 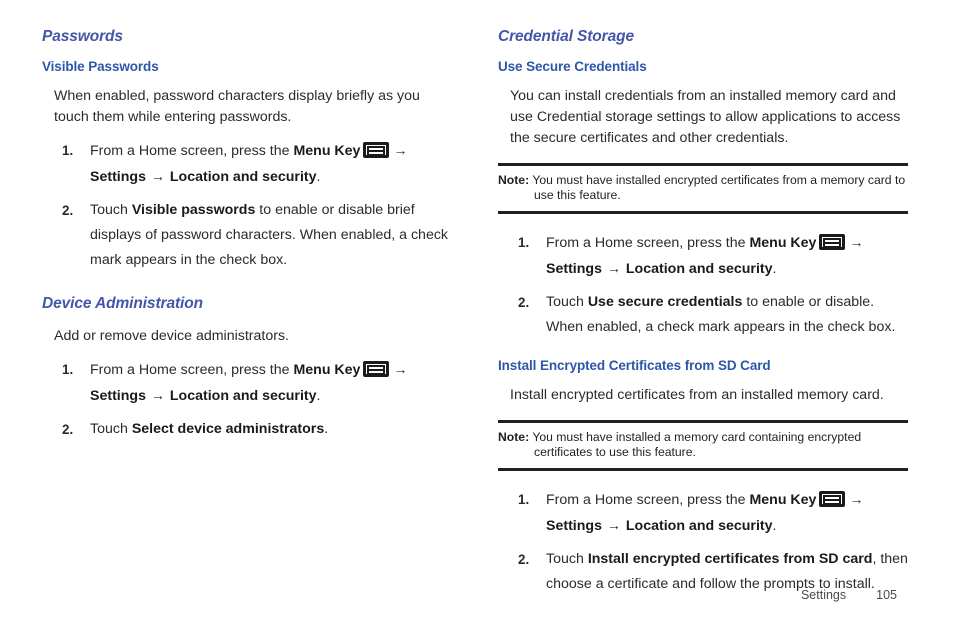 I want to click on step-bold-visible-passwords: Visible passwords, so click(x=193, y=210).